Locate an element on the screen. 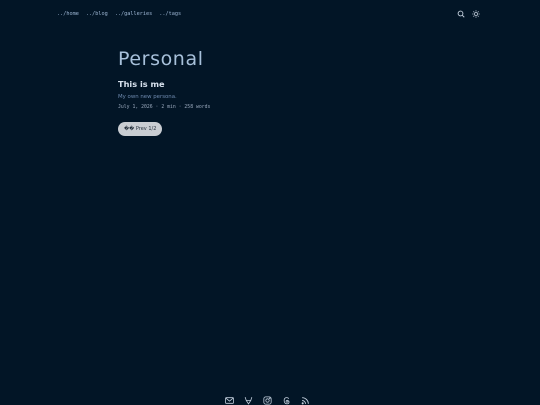 The height and width of the screenshot is (405, 540). entry-meta: July 1, 2026 · 2 min · 258 words is located at coordinates (164, 107).